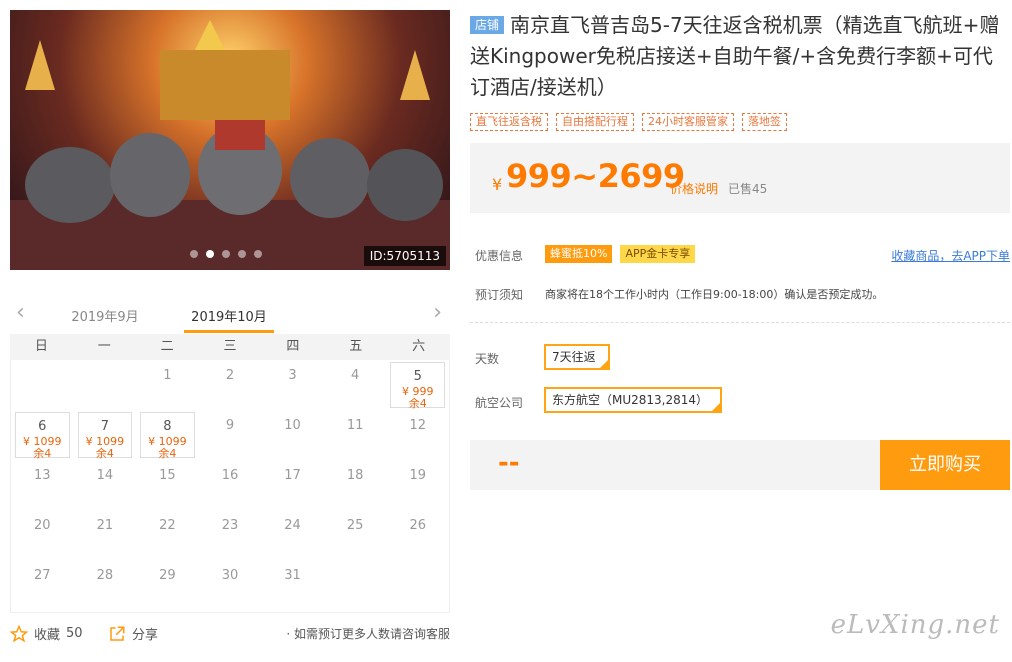  Describe the element at coordinates (167, 535) in the screenshot. I see `calendar-day: 22` at that location.